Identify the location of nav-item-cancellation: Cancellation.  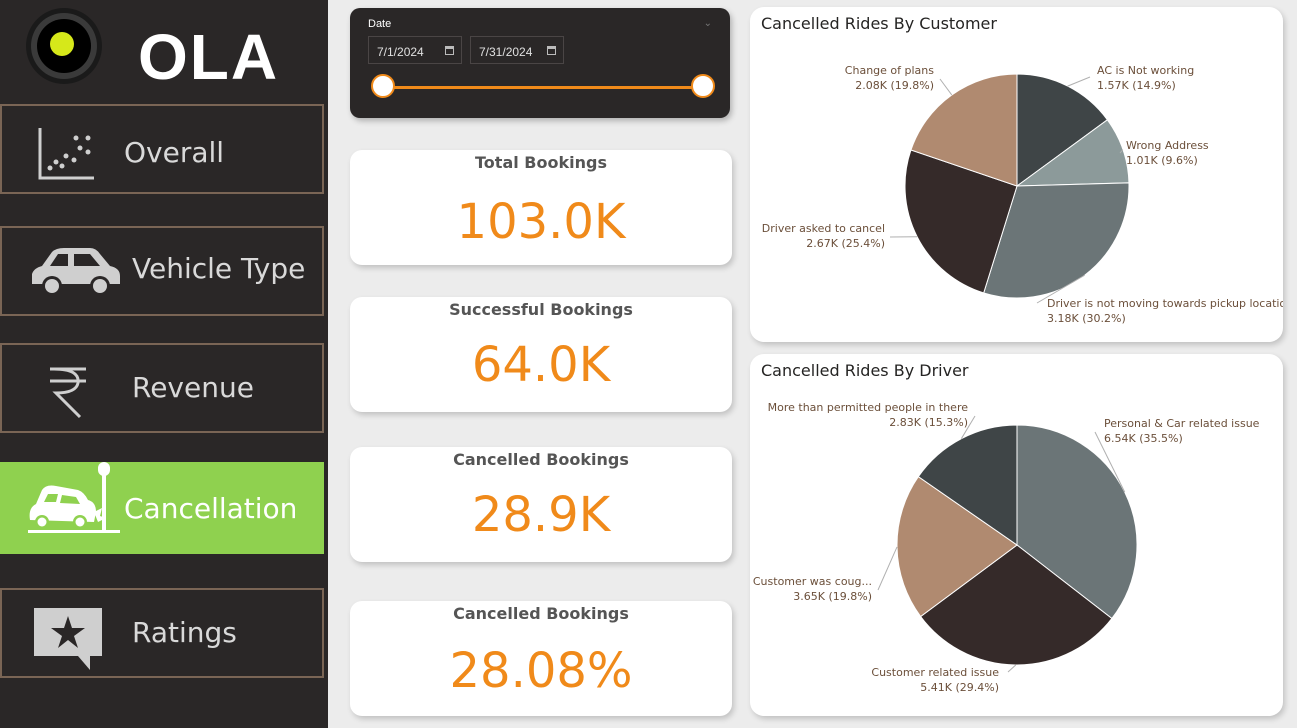
(162, 508).